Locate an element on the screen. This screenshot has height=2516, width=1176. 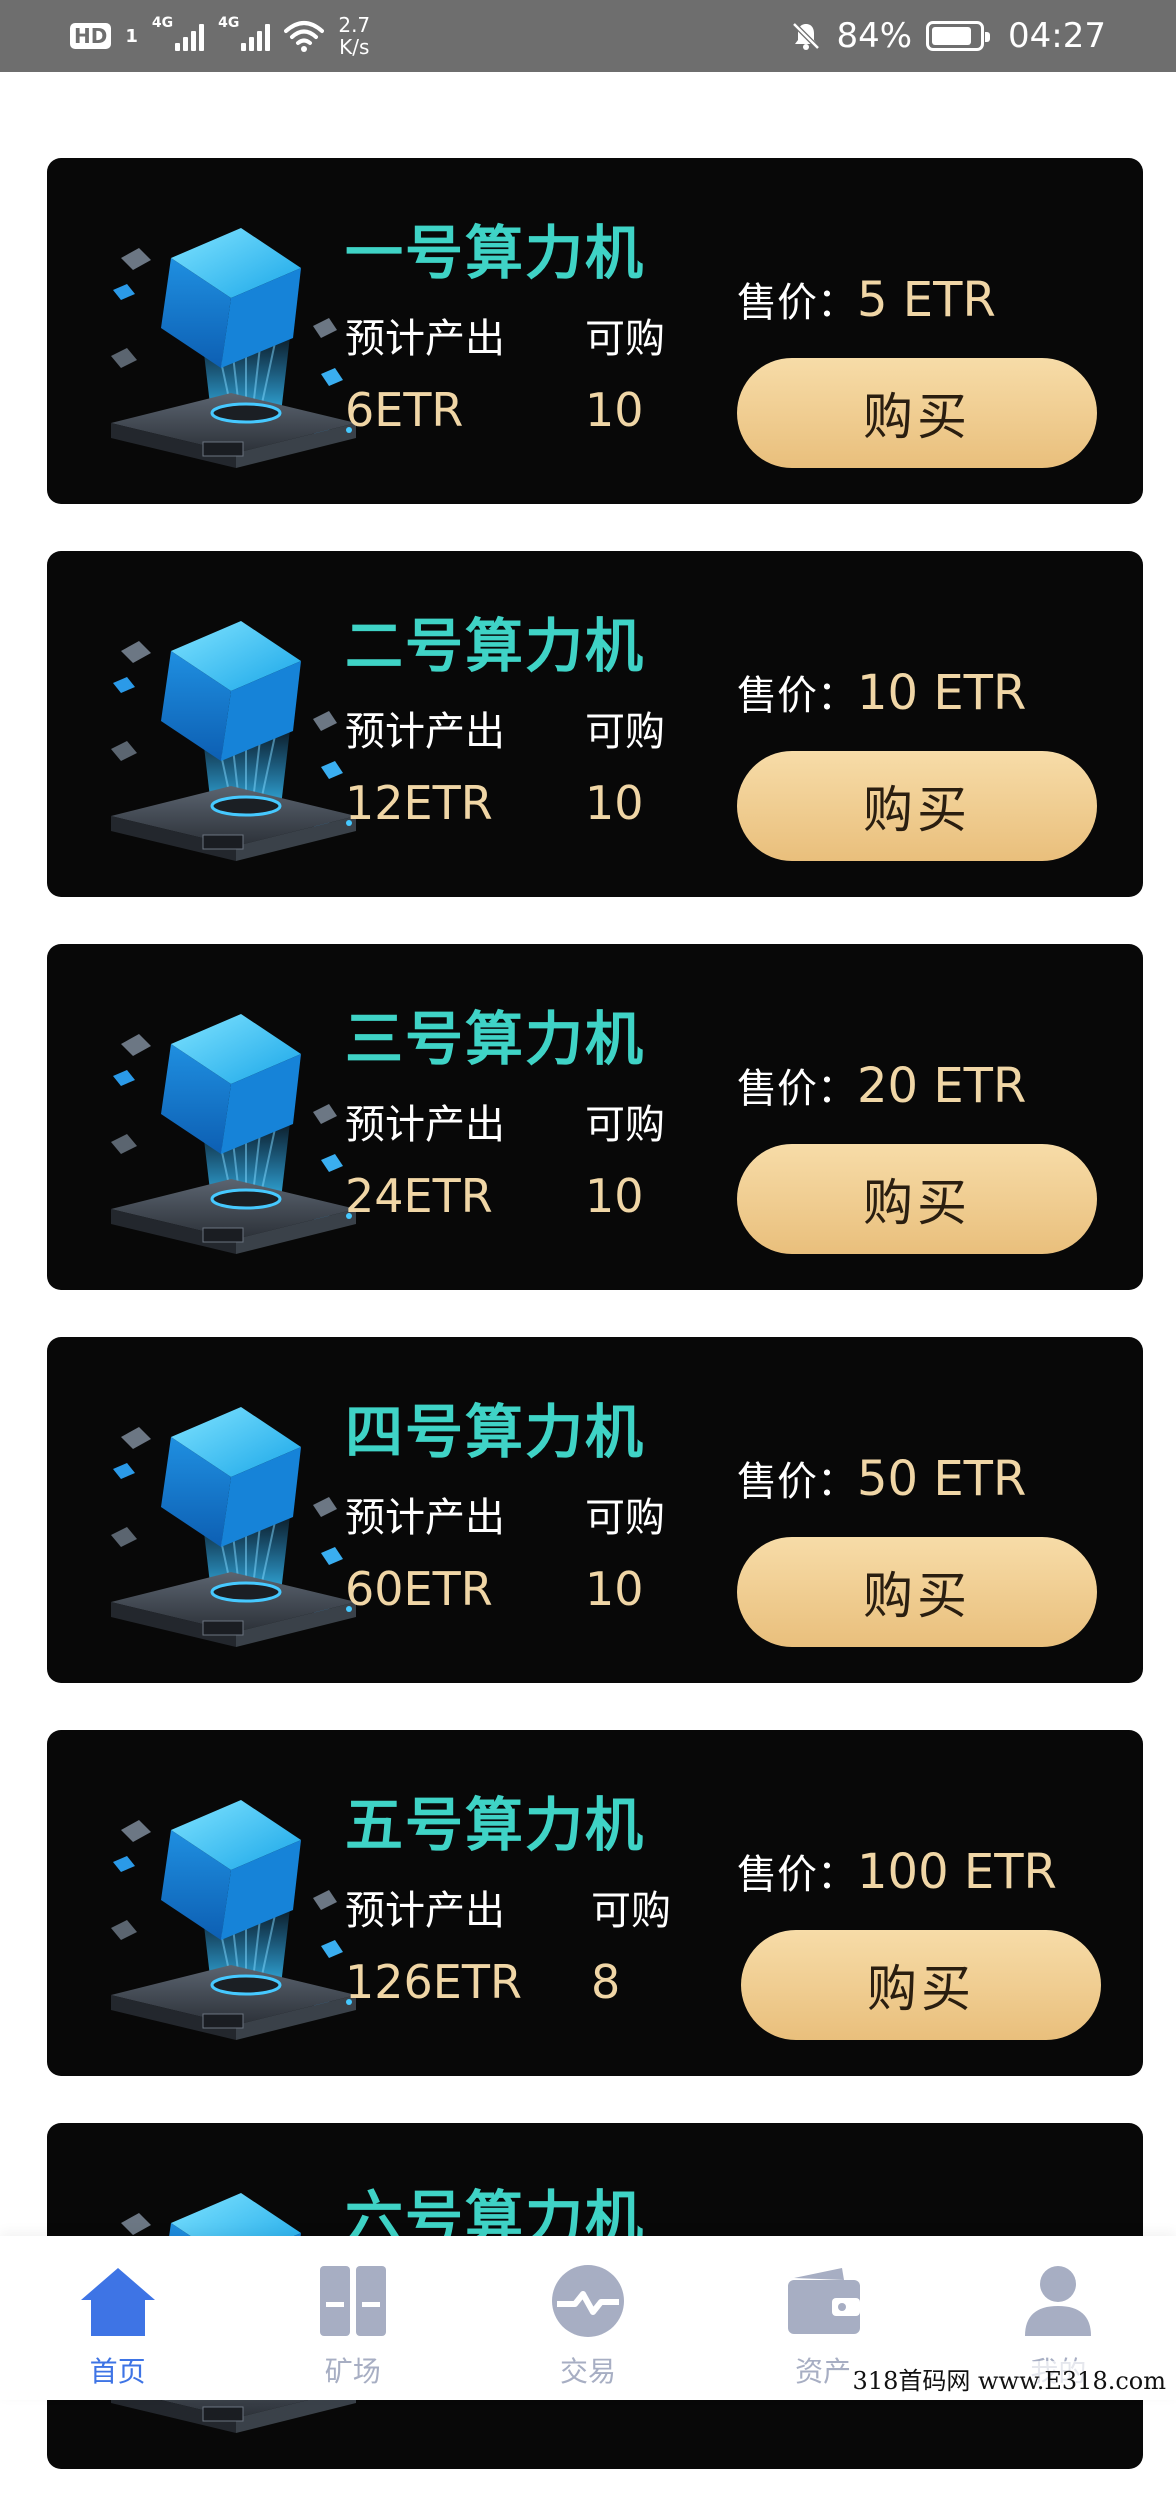
speed-value: 2.7 is located at coordinates (354, 25).